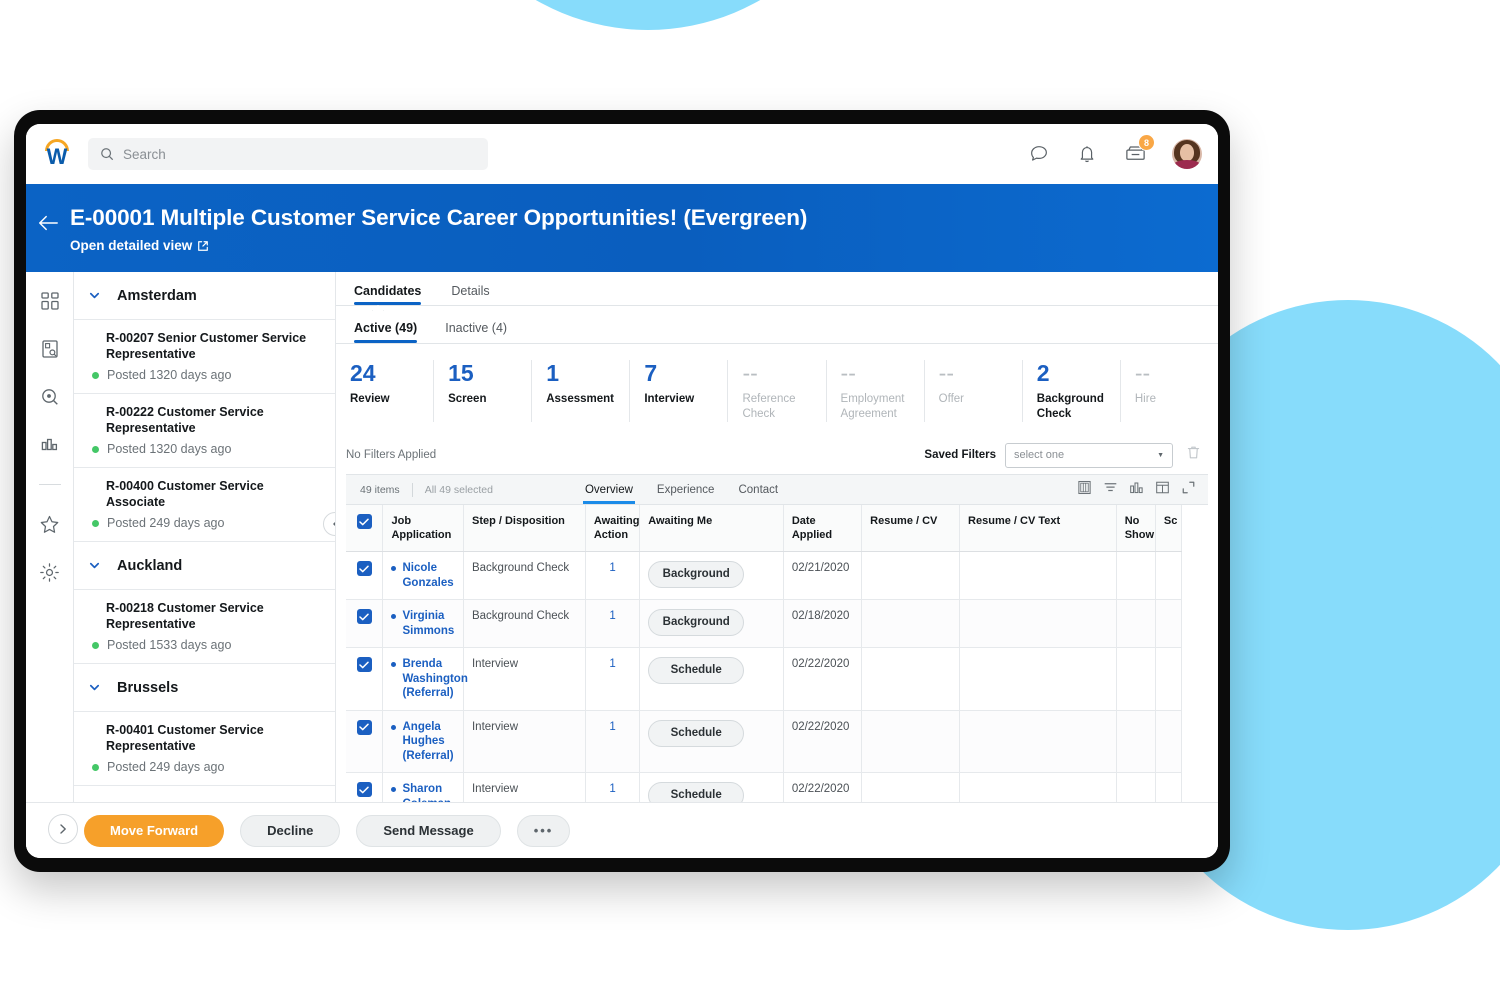 The width and height of the screenshot is (1500, 1000). What do you see at coordinates (50, 445) in the screenshot?
I see `analytics-bar-icon` at bounding box center [50, 445].